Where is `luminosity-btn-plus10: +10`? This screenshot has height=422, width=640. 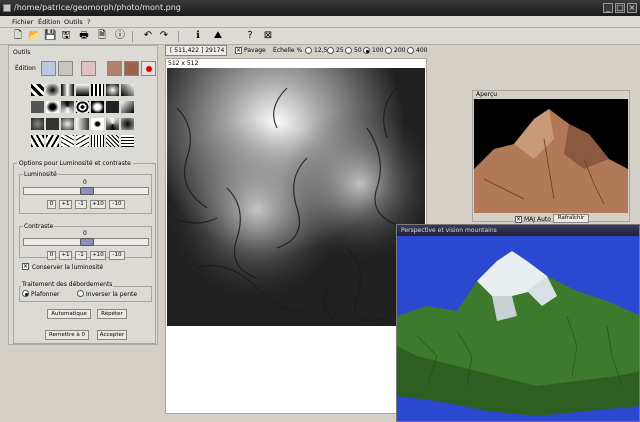
luminosity-btn-plus10: +10 is located at coordinates (98, 204).